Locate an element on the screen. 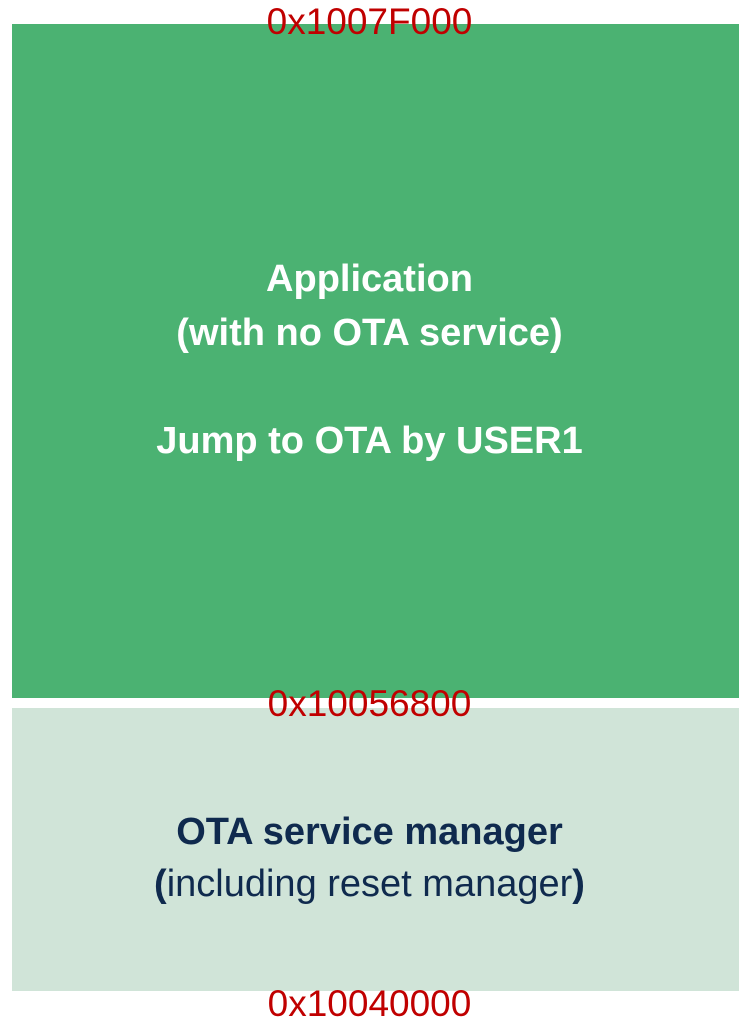 Image resolution: width=739 pixels, height=1025 pixels. ota-subtitle-line: (including reset manager) is located at coordinates (369, 884).